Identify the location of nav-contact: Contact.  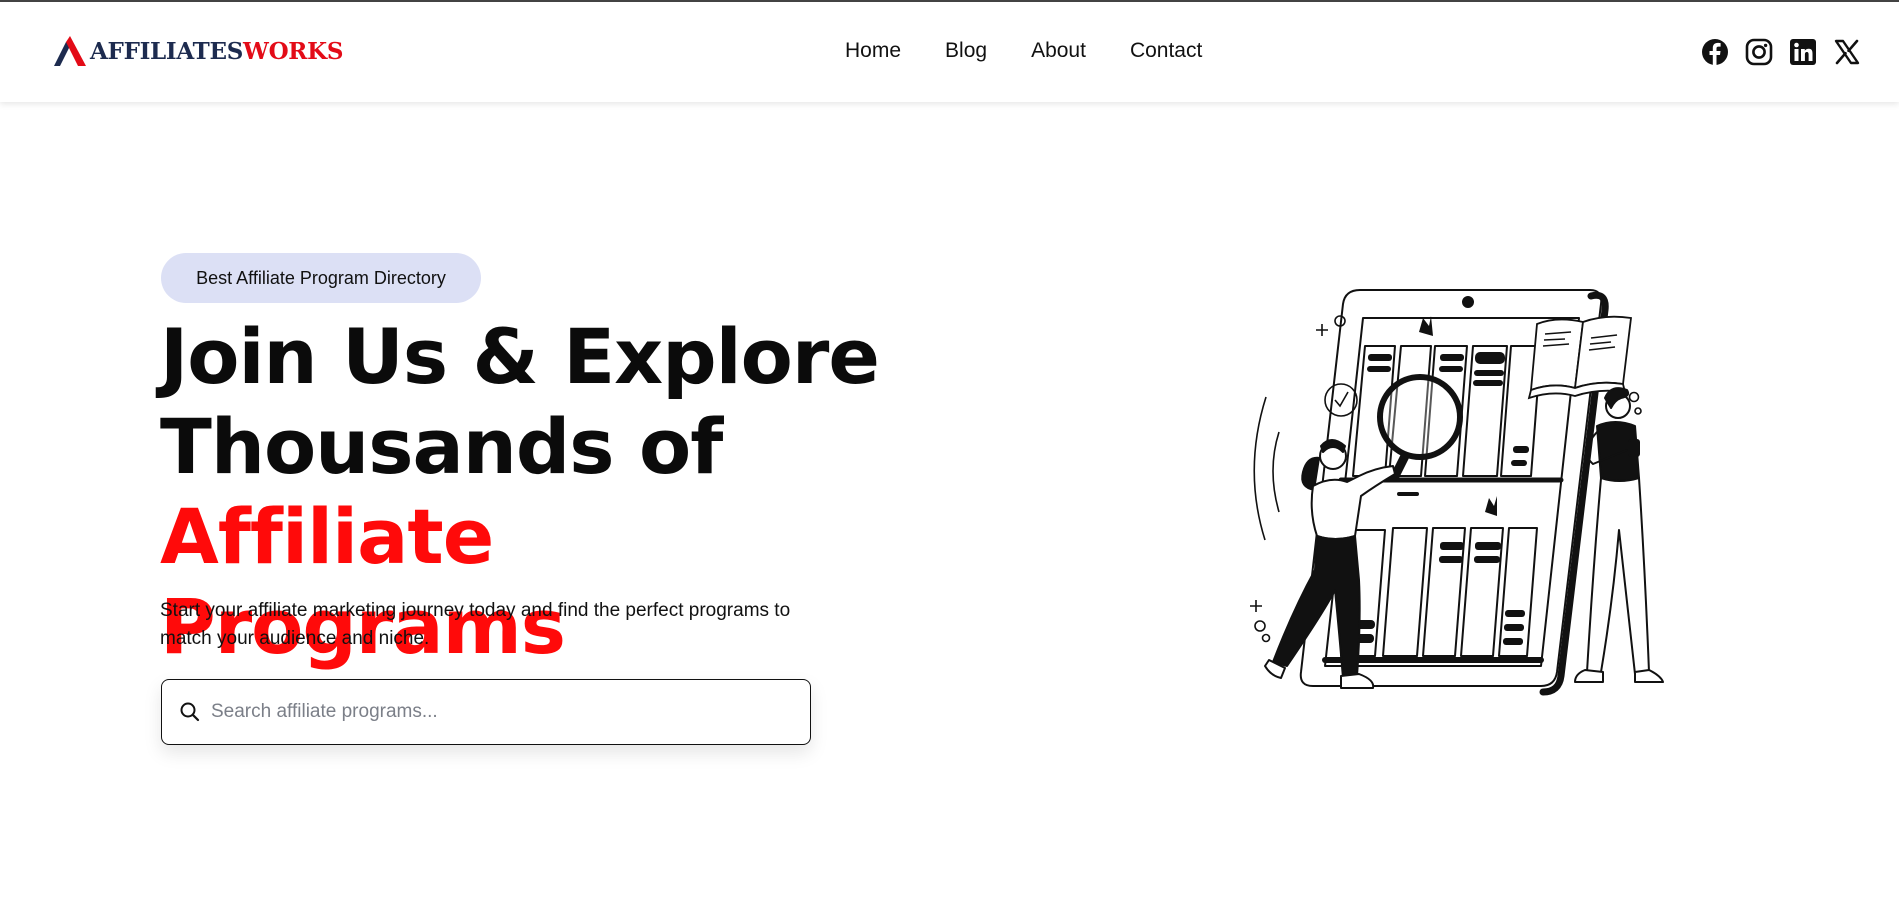
(1166, 51).